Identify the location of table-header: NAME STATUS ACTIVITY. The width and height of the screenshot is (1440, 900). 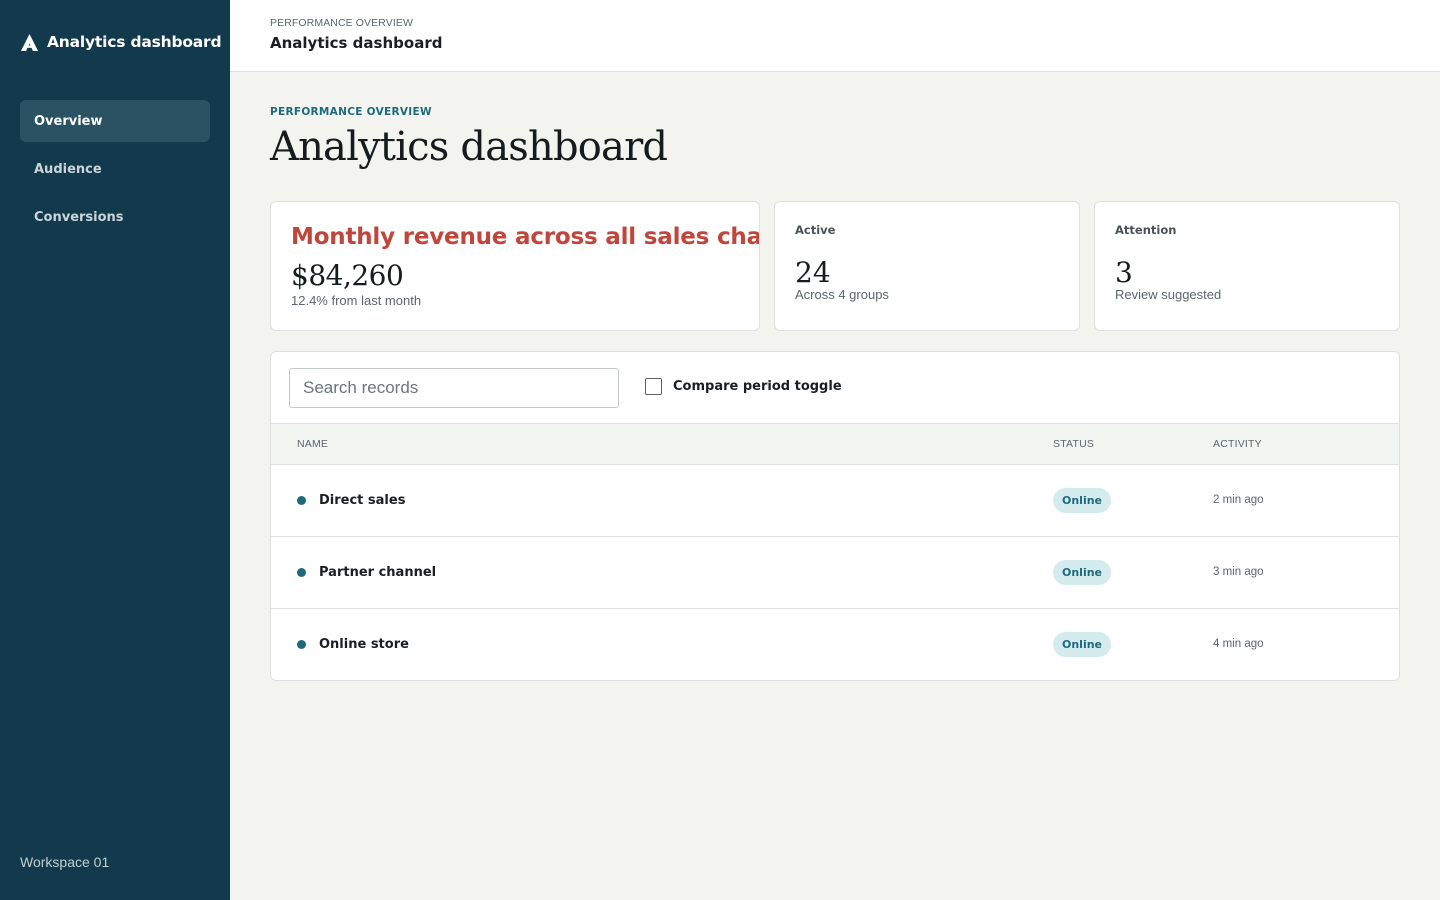
(835, 444).